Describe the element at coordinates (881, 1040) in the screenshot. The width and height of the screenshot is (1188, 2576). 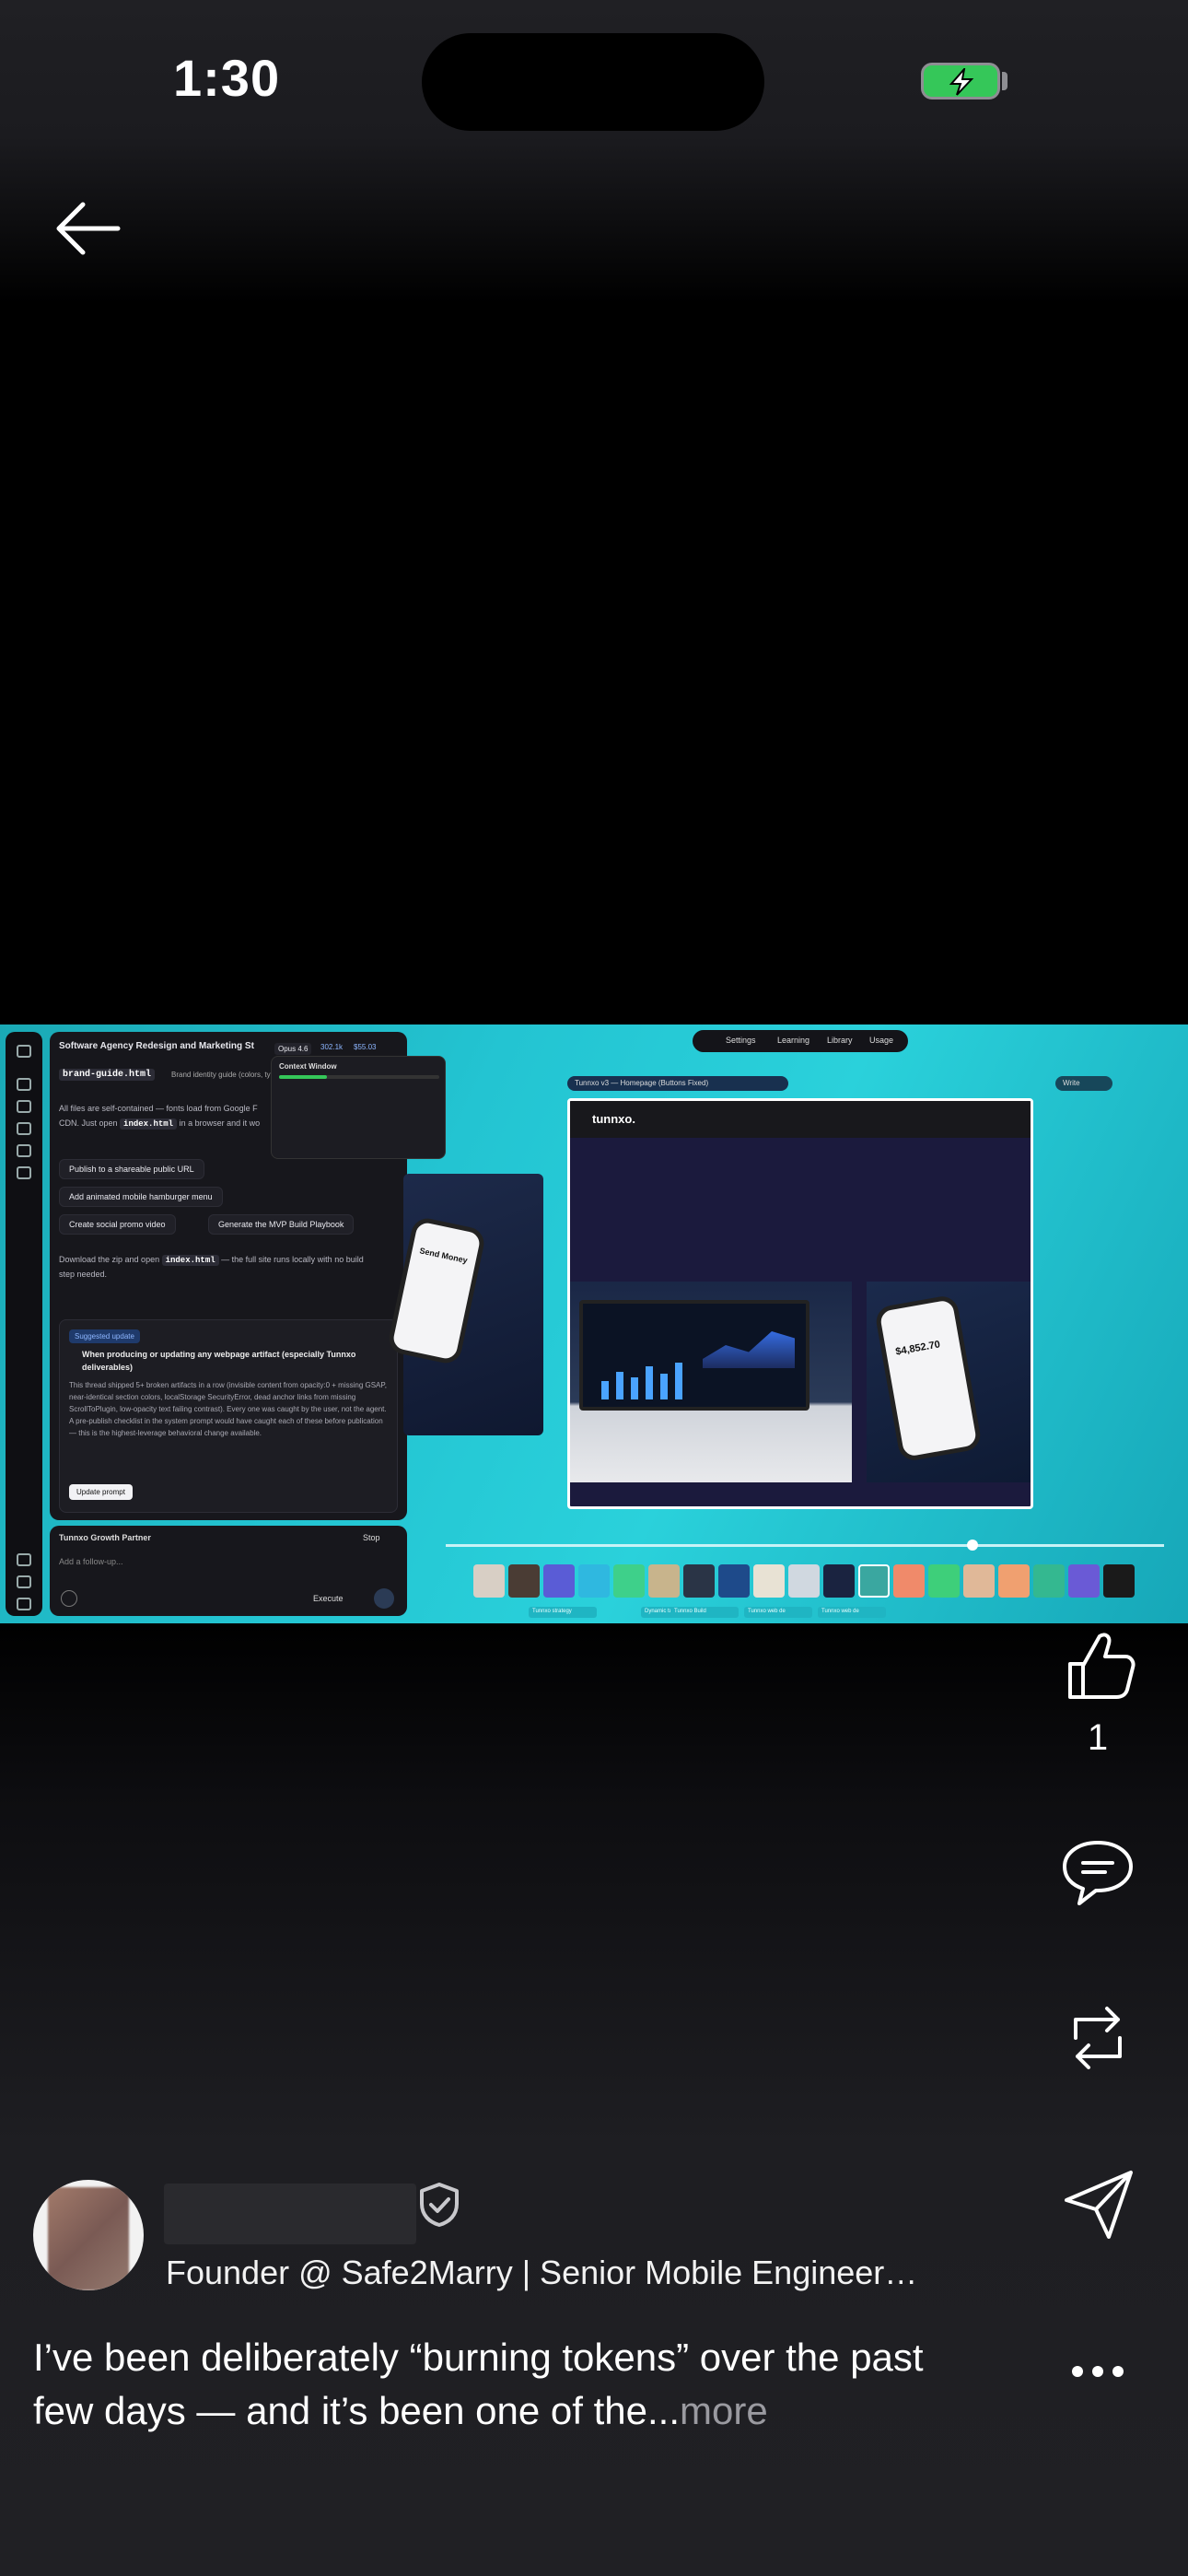
I see `nav-usage: Usage` at that location.